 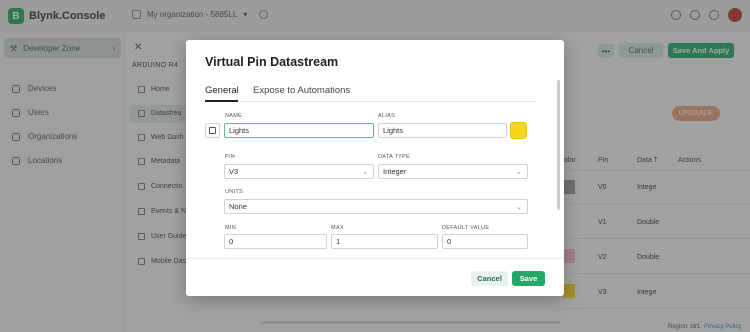 What do you see at coordinates (485, 241) in the screenshot?
I see `default-value-field: 0` at bounding box center [485, 241].